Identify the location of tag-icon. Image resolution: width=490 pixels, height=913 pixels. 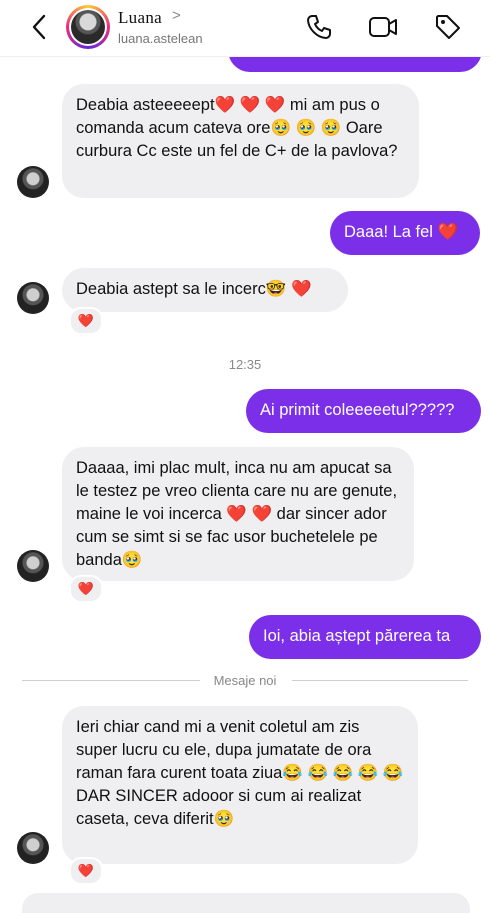
(448, 27).